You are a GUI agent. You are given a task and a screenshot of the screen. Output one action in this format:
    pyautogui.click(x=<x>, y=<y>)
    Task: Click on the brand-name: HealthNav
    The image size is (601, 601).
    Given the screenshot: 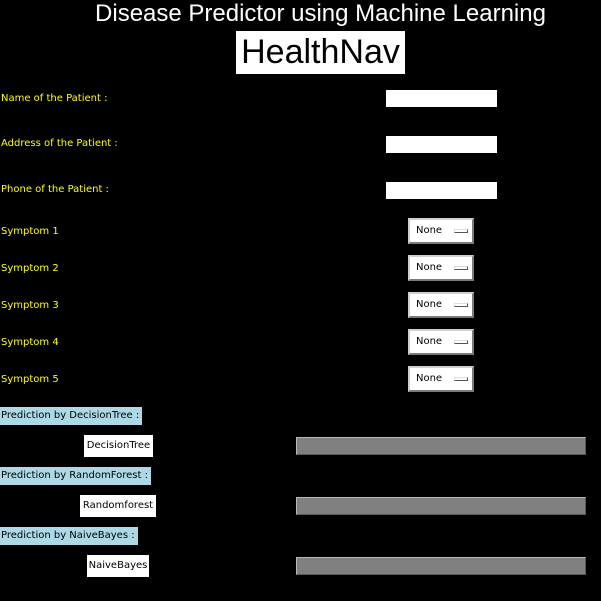 What is the action you would take?
    pyautogui.click(x=320, y=52)
    